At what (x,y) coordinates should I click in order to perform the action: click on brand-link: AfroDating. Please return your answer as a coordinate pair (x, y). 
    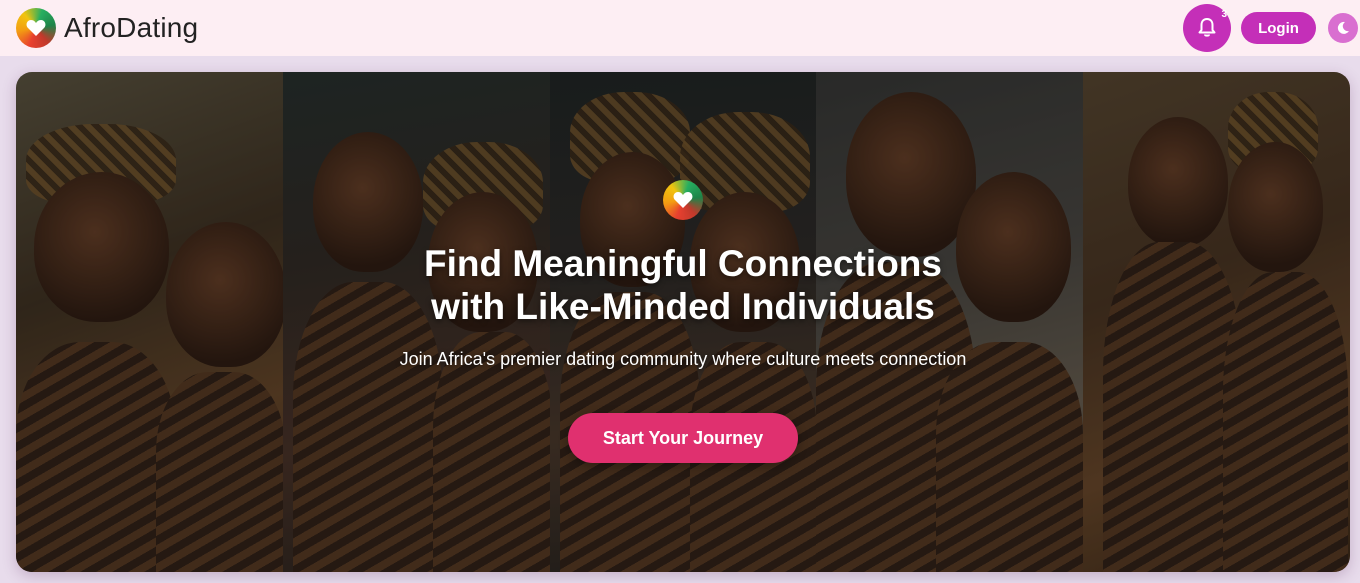
    Looking at the image, I should click on (107, 28).